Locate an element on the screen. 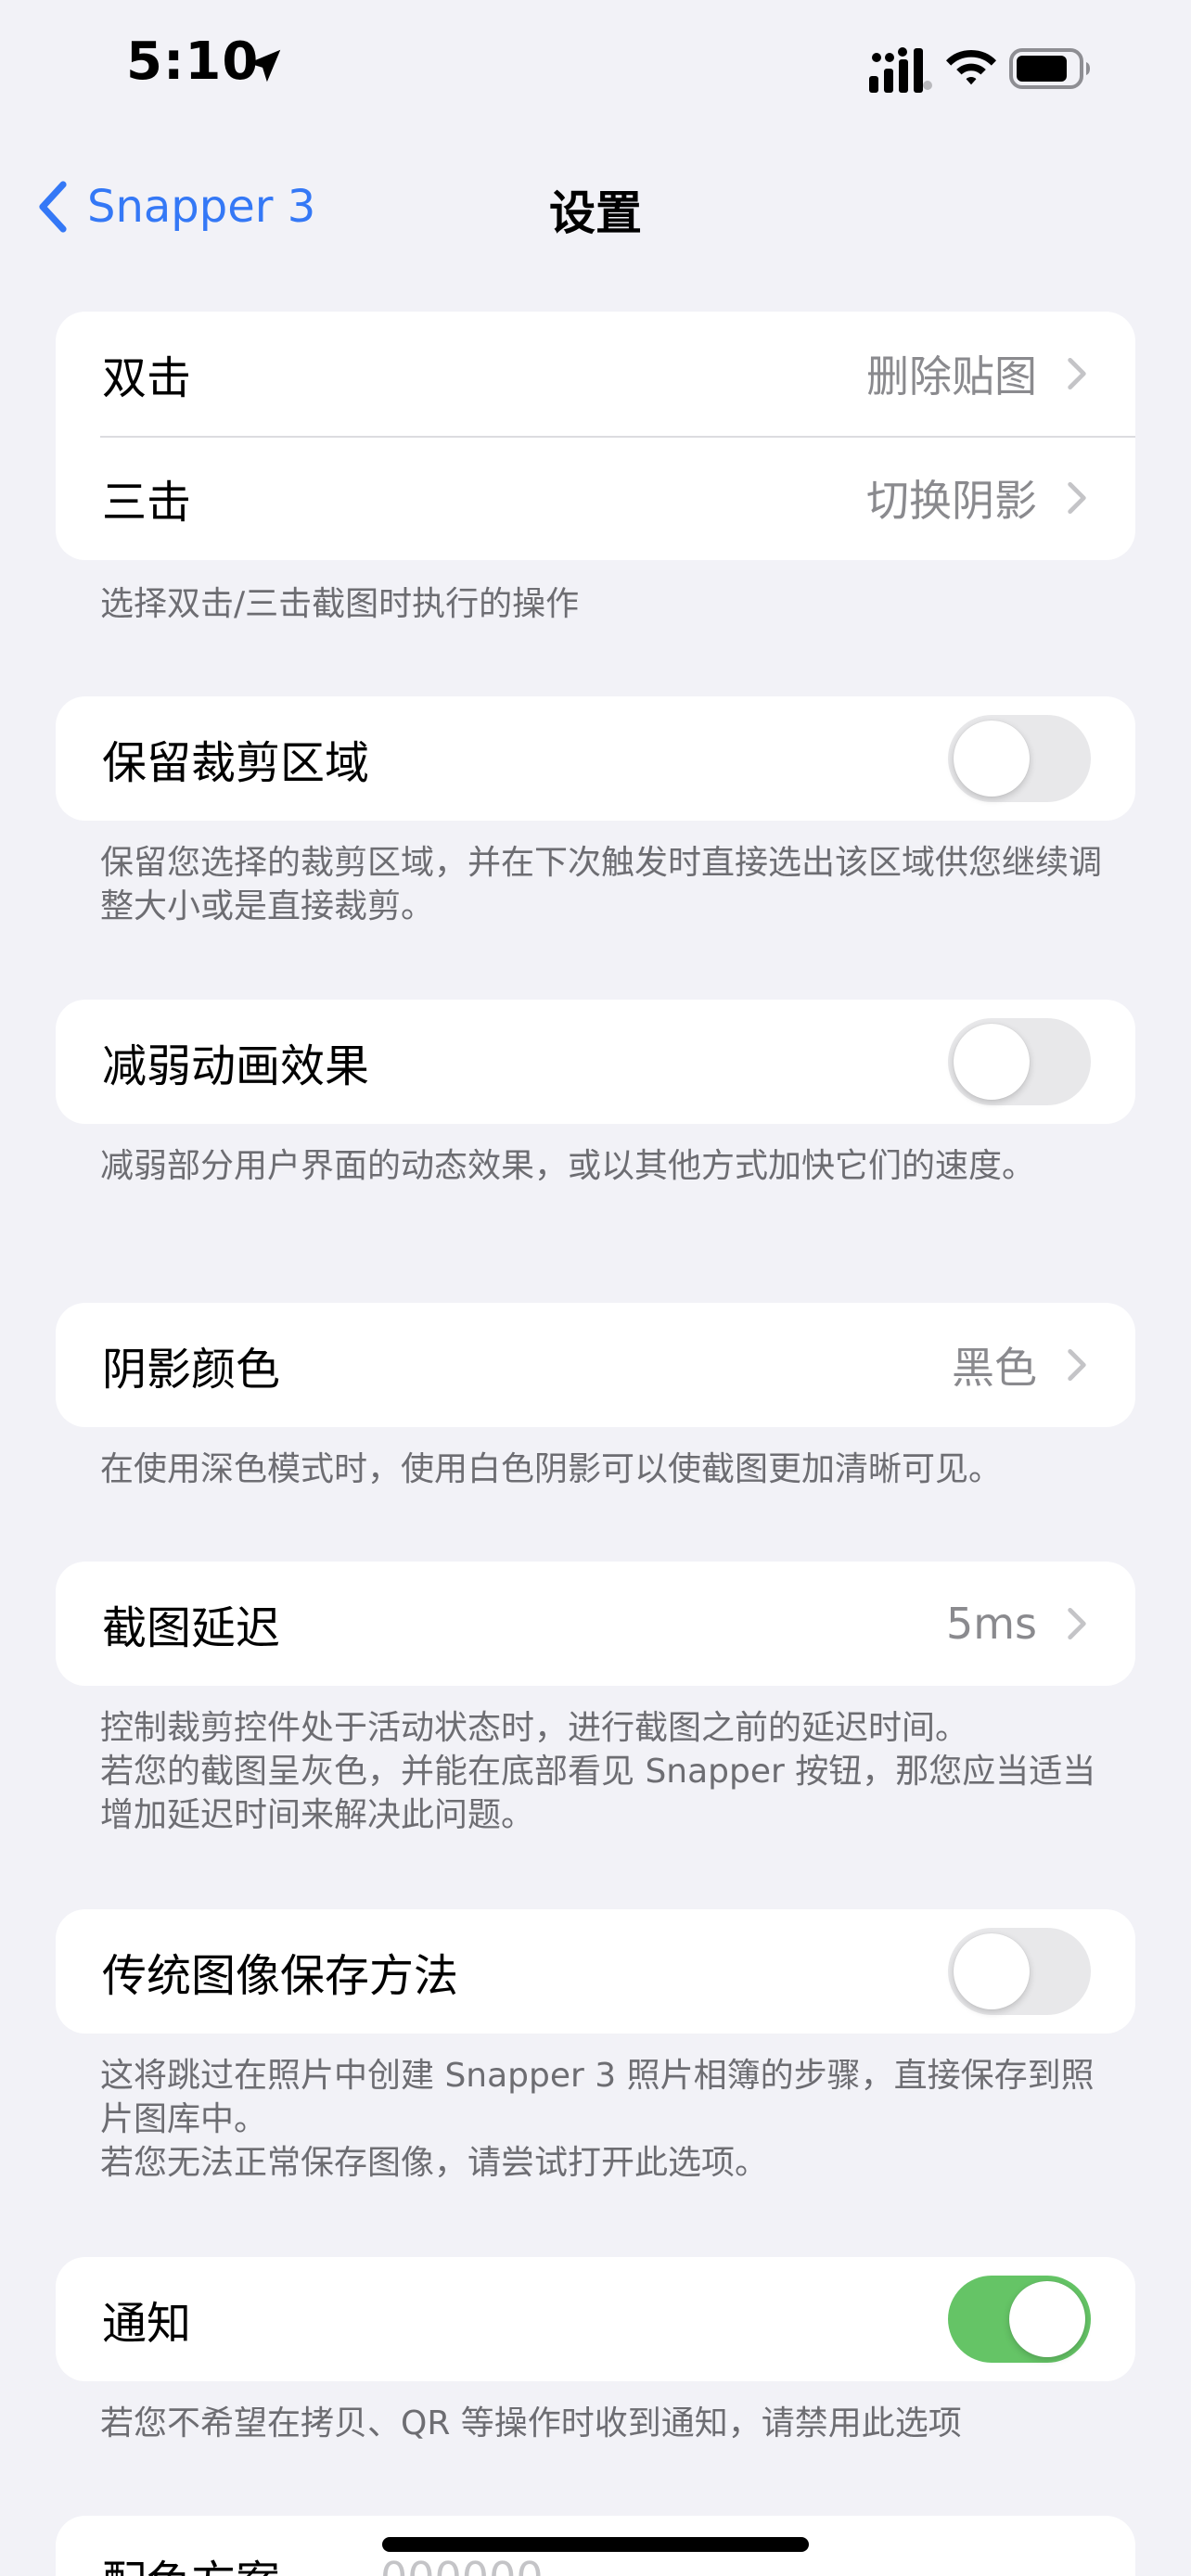  legacy-save-row: 传统图像保存方法 is located at coordinates (595, 1971).